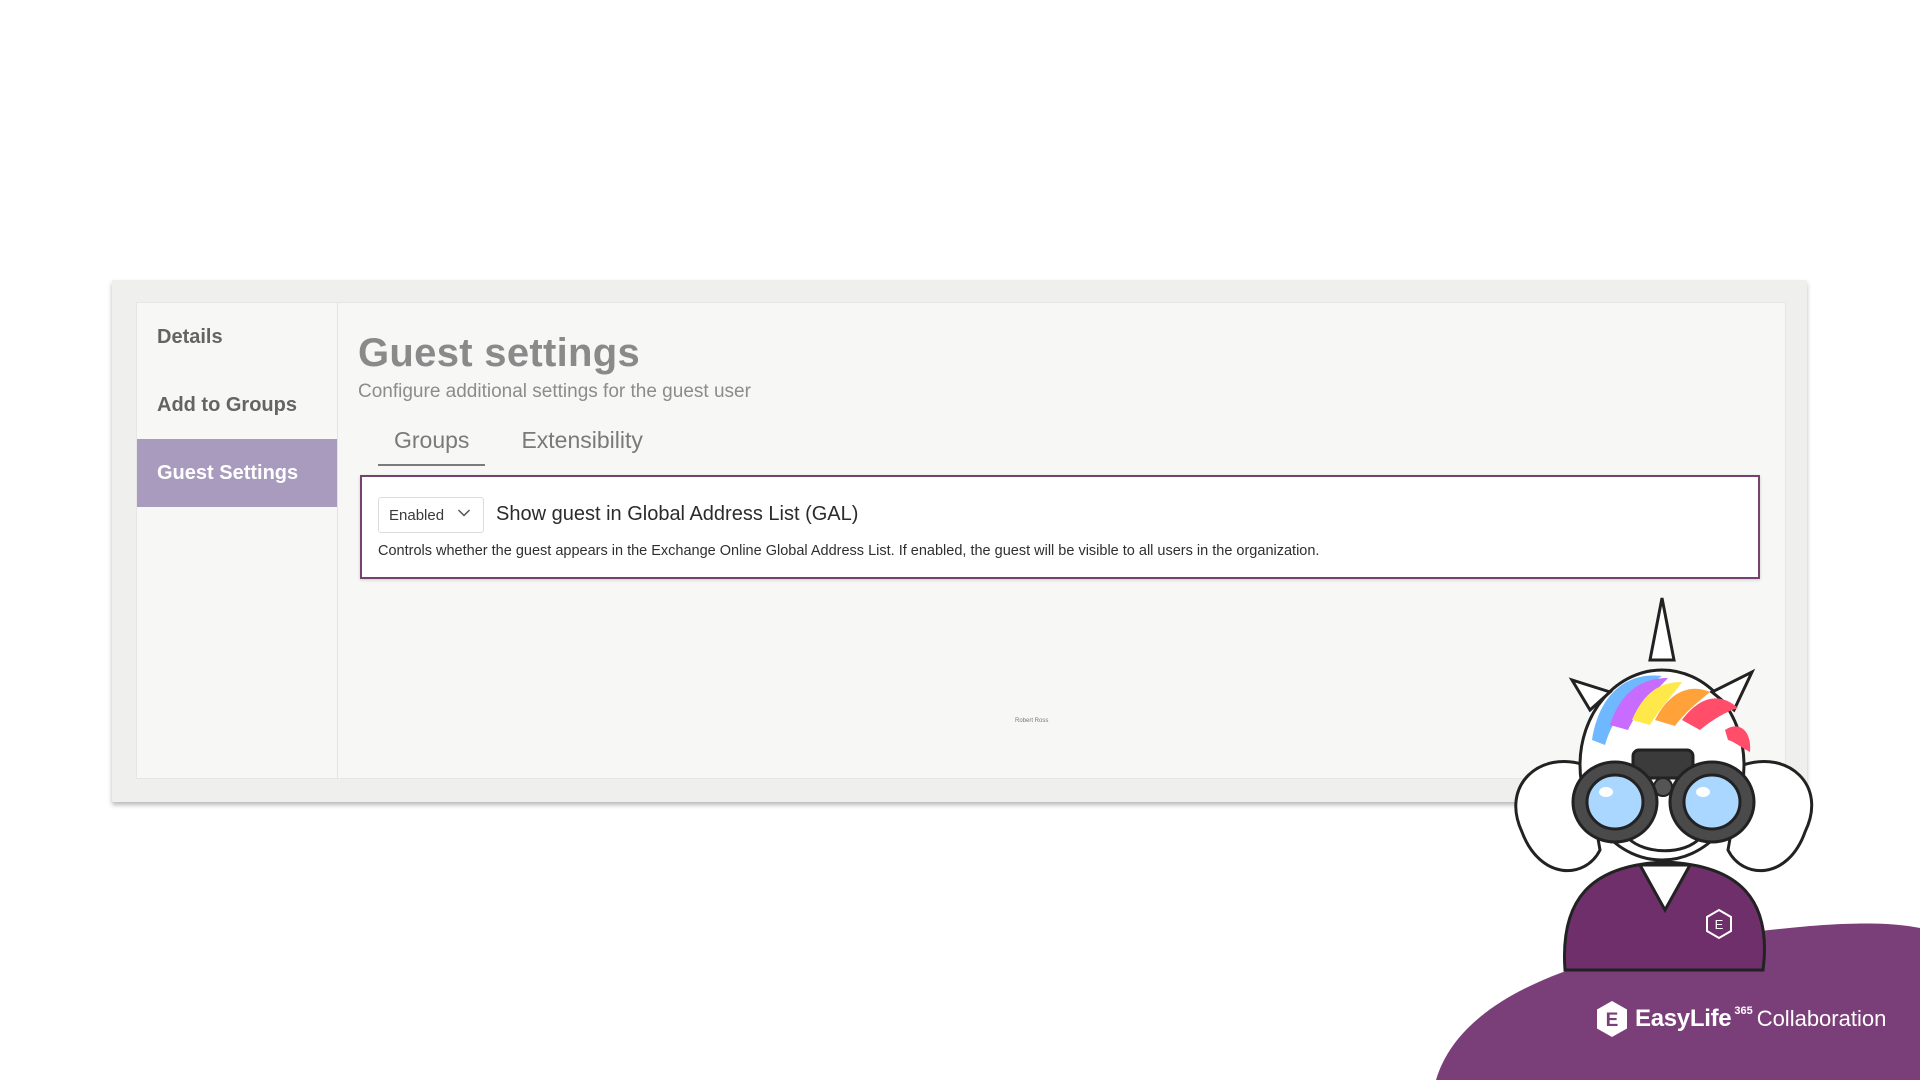 This screenshot has height=1080, width=1920. I want to click on tab-groups: Groups, so click(432, 443).